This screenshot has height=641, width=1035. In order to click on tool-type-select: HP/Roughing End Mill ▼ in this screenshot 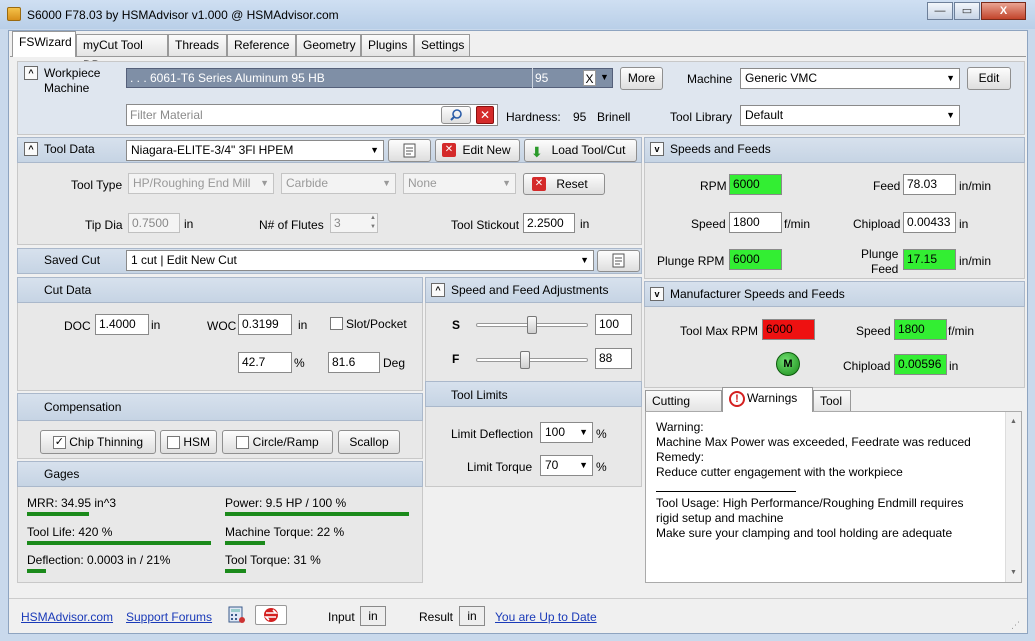, I will do `click(201, 183)`.